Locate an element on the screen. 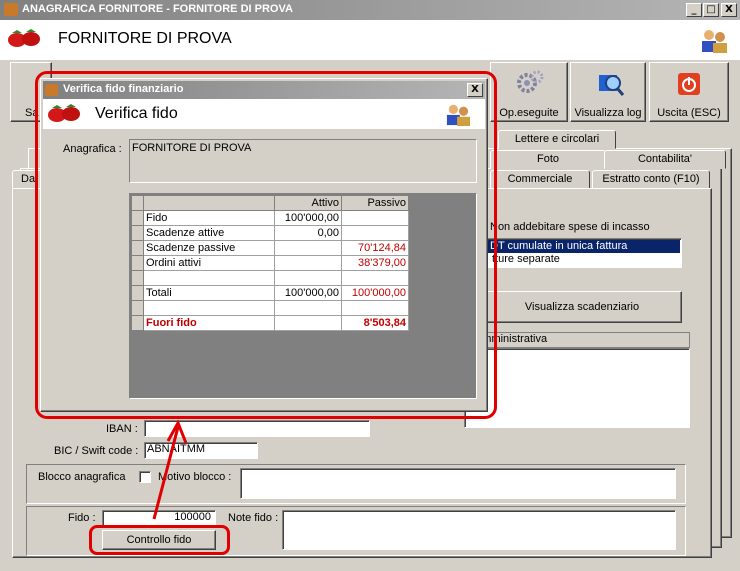 This screenshot has height=571, width=740. strawberry-icon is located at coordinates (24, 38).